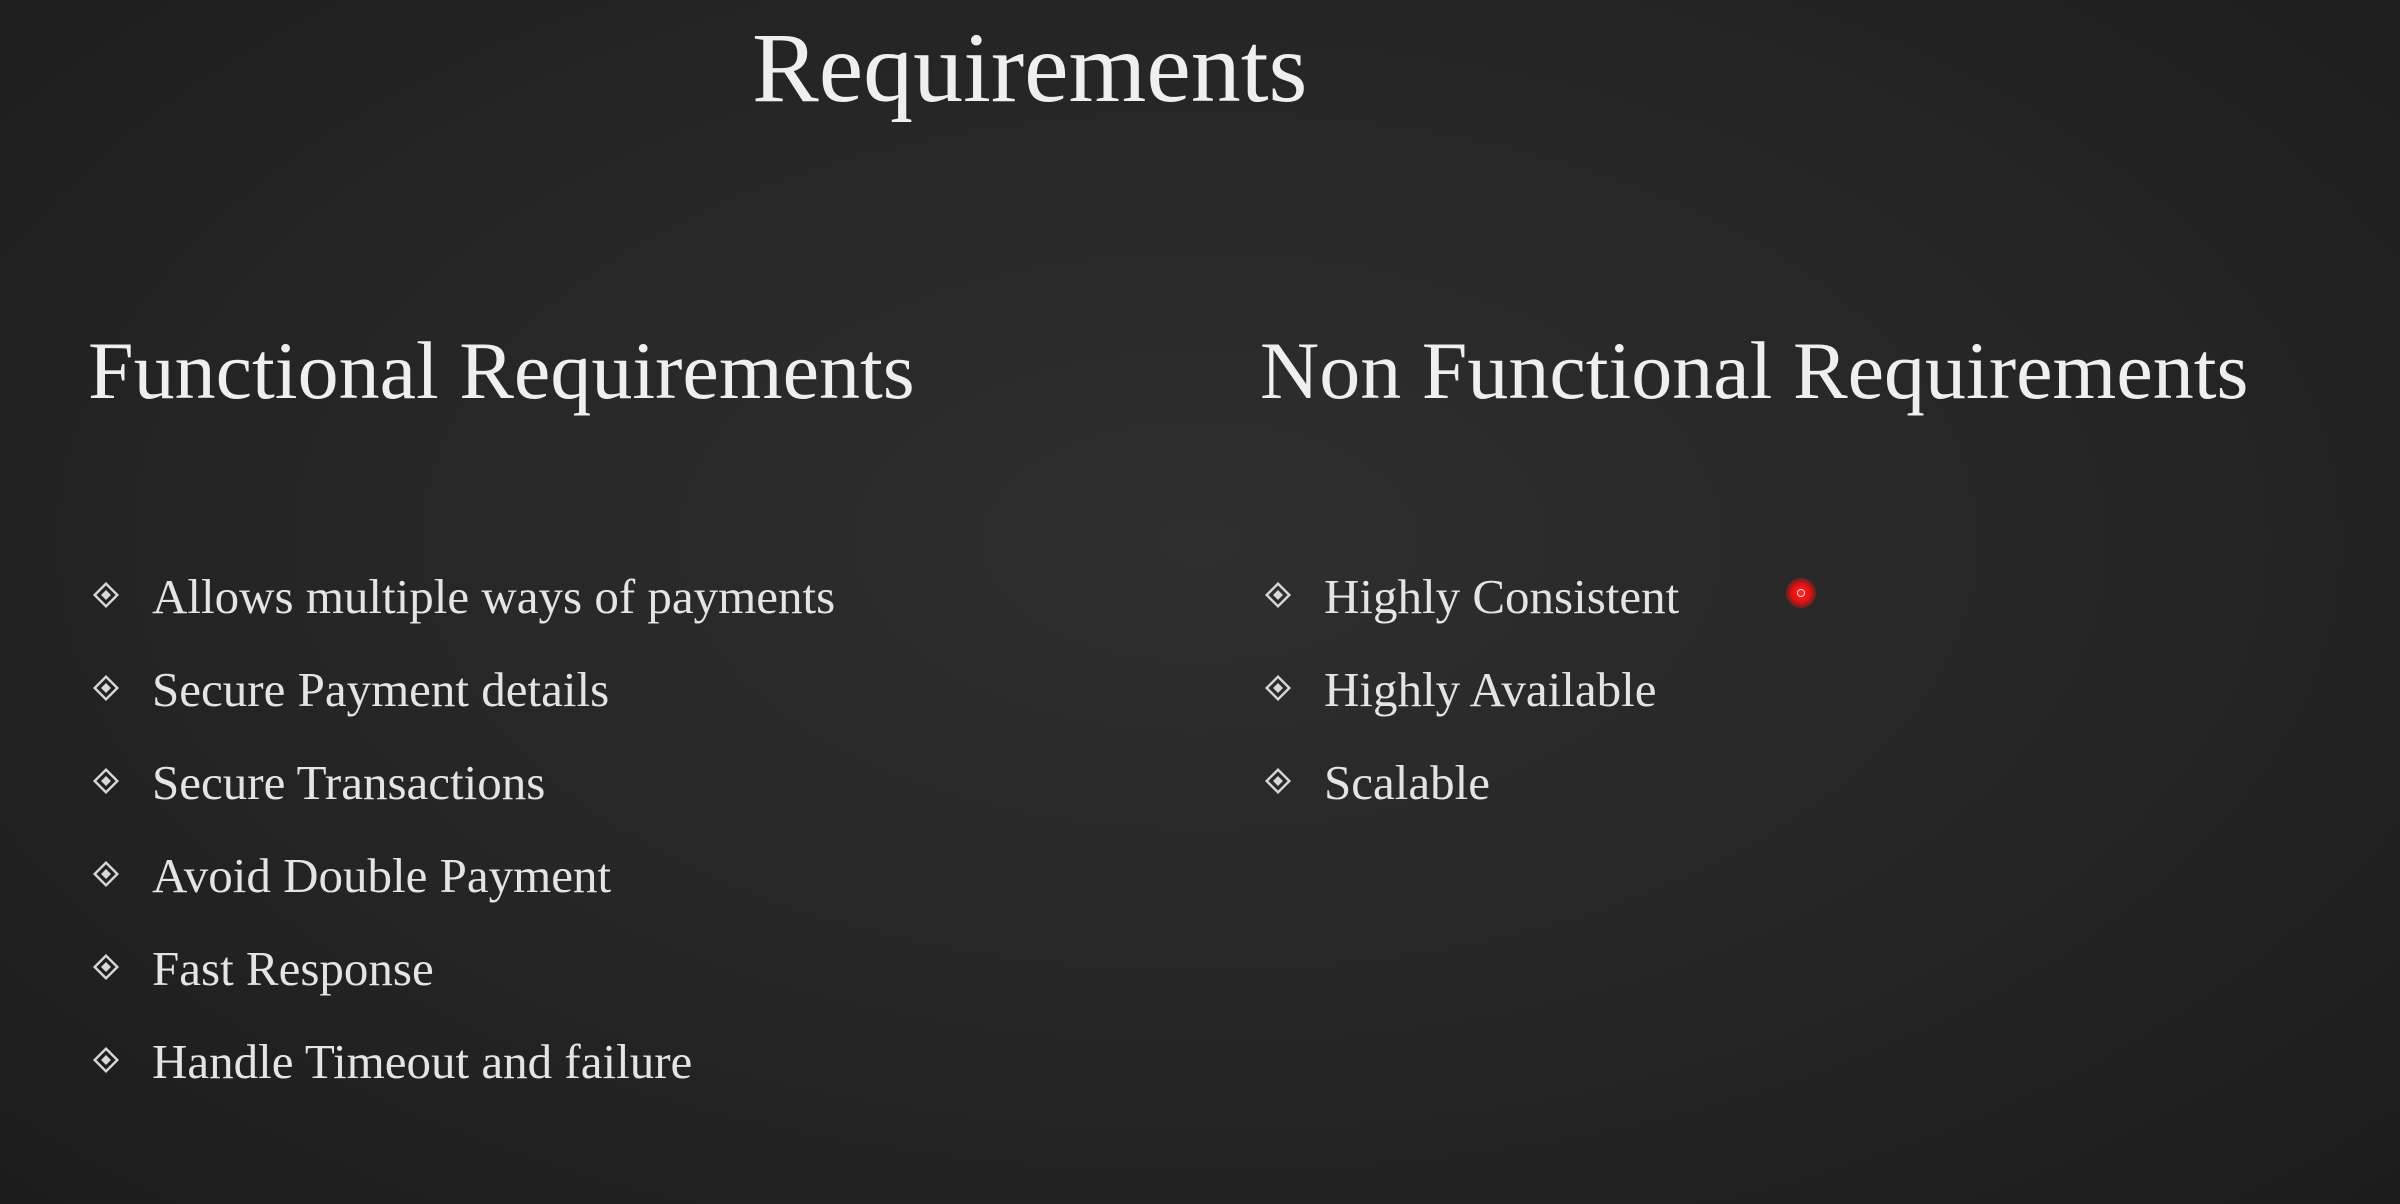  I want to click on list-item: Avoid Double Payment, so click(461, 875).